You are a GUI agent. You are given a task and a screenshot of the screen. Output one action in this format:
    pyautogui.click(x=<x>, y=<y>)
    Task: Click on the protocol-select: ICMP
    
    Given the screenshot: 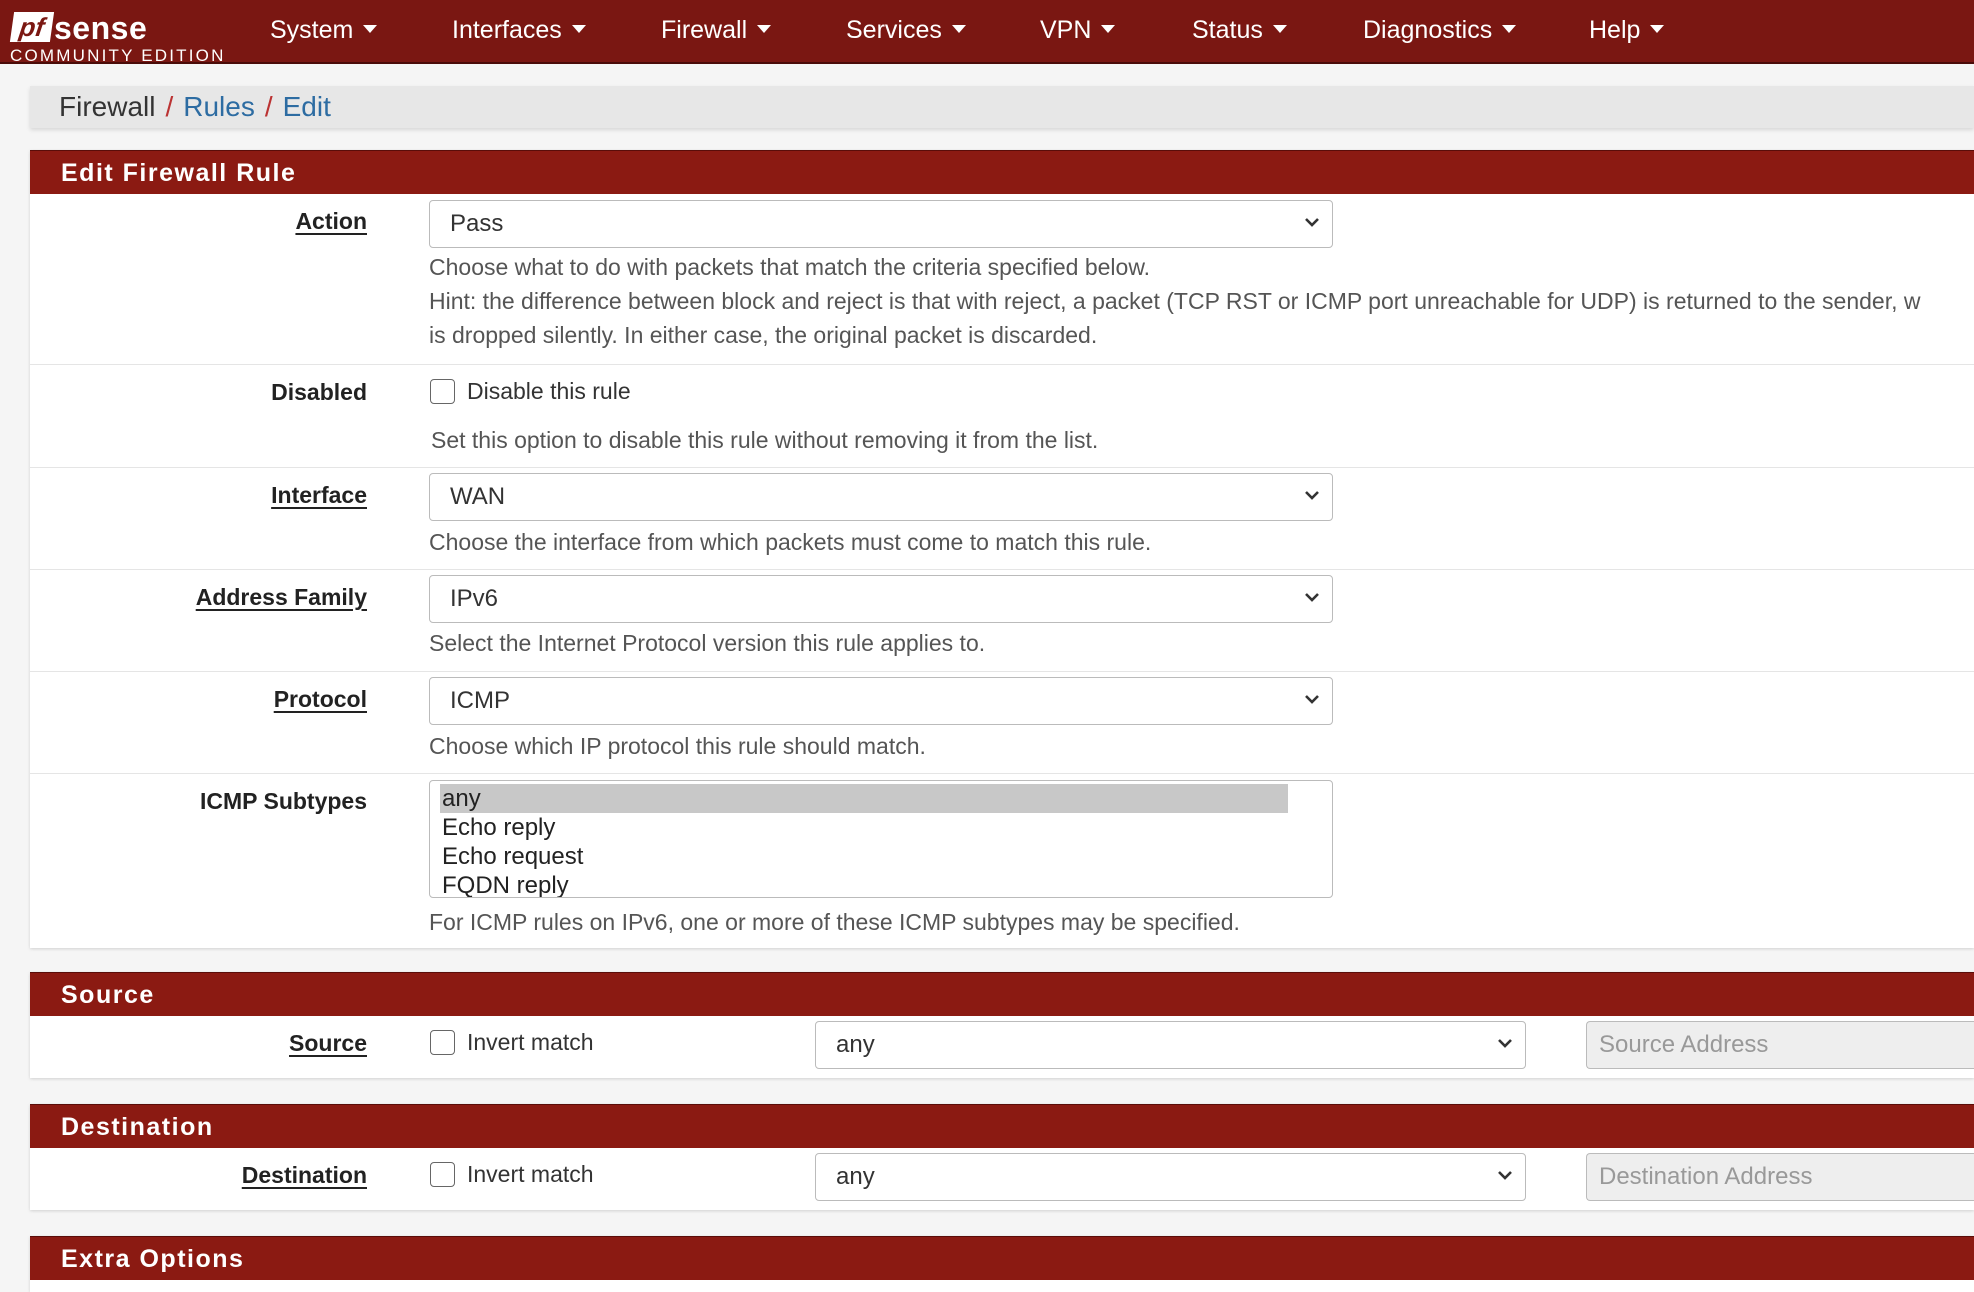 What is the action you would take?
    pyautogui.click(x=881, y=701)
    